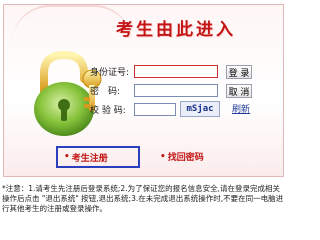 The width and height of the screenshot is (320, 240). I want to click on password-row: 密 码:, so click(154, 90).